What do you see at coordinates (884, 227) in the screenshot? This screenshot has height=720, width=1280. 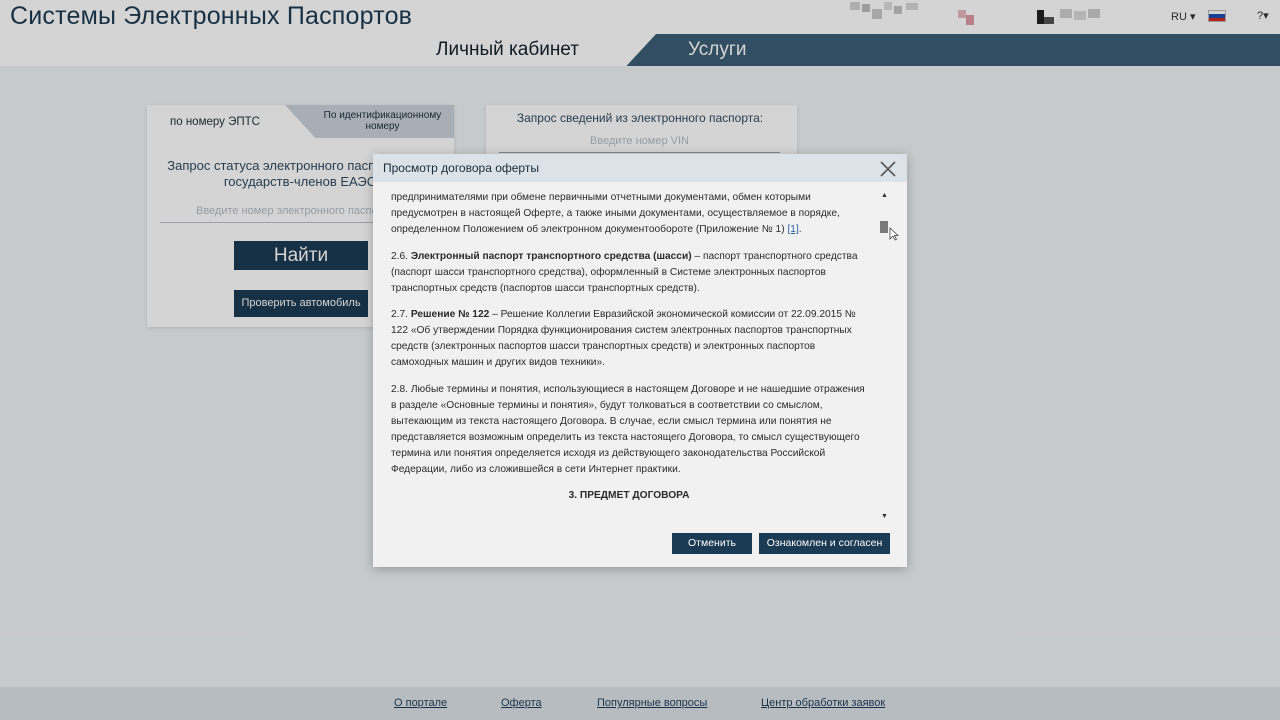 I see `scrollbar-thumb` at bounding box center [884, 227].